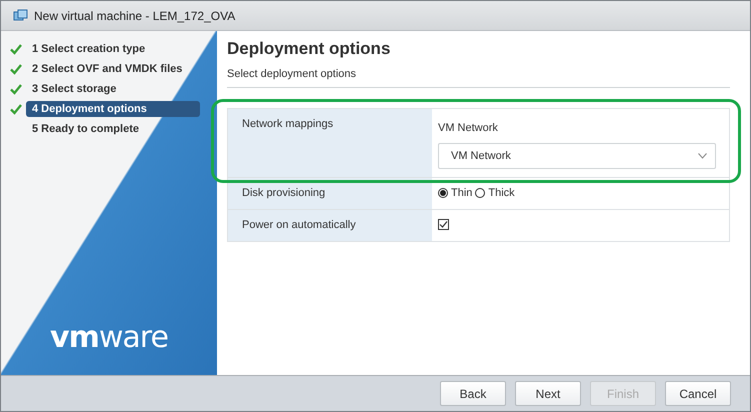 The width and height of the screenshot is (751, 412). What do you see at coordinates (85, 128) in the screenshot?
I see `wizard-step: 5 Ready to complete` at bounding box center [85, 128].